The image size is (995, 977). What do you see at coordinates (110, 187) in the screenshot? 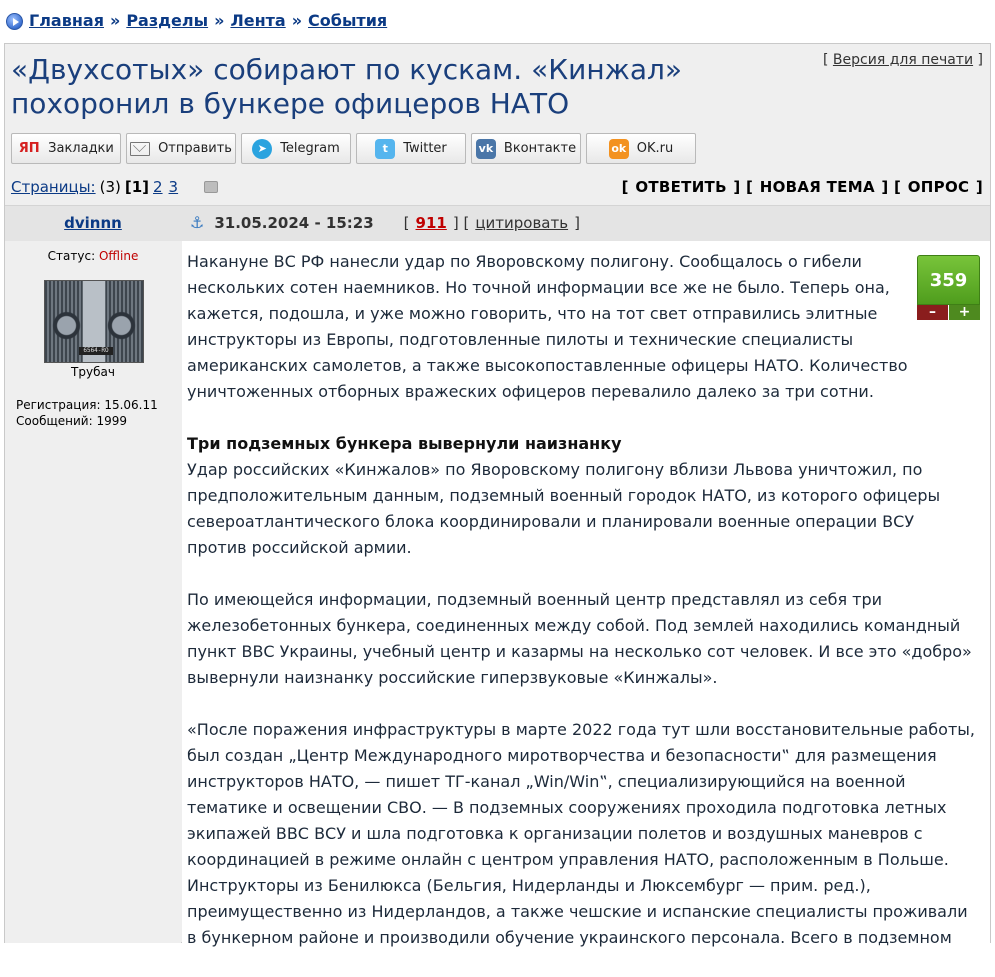
I see `pages-count: (3)` at bounding box center [110, 187].